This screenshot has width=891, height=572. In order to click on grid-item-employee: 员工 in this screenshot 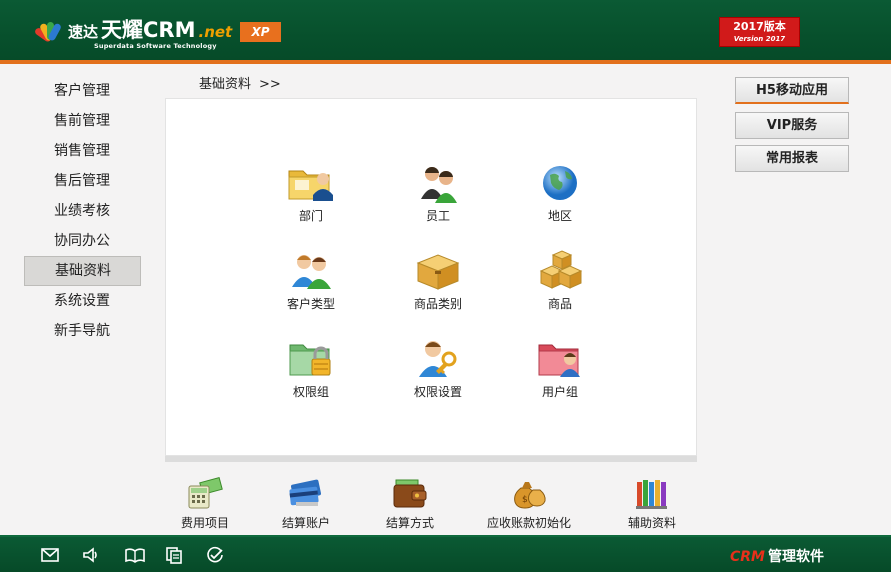, I will do `click(438, 192)`.